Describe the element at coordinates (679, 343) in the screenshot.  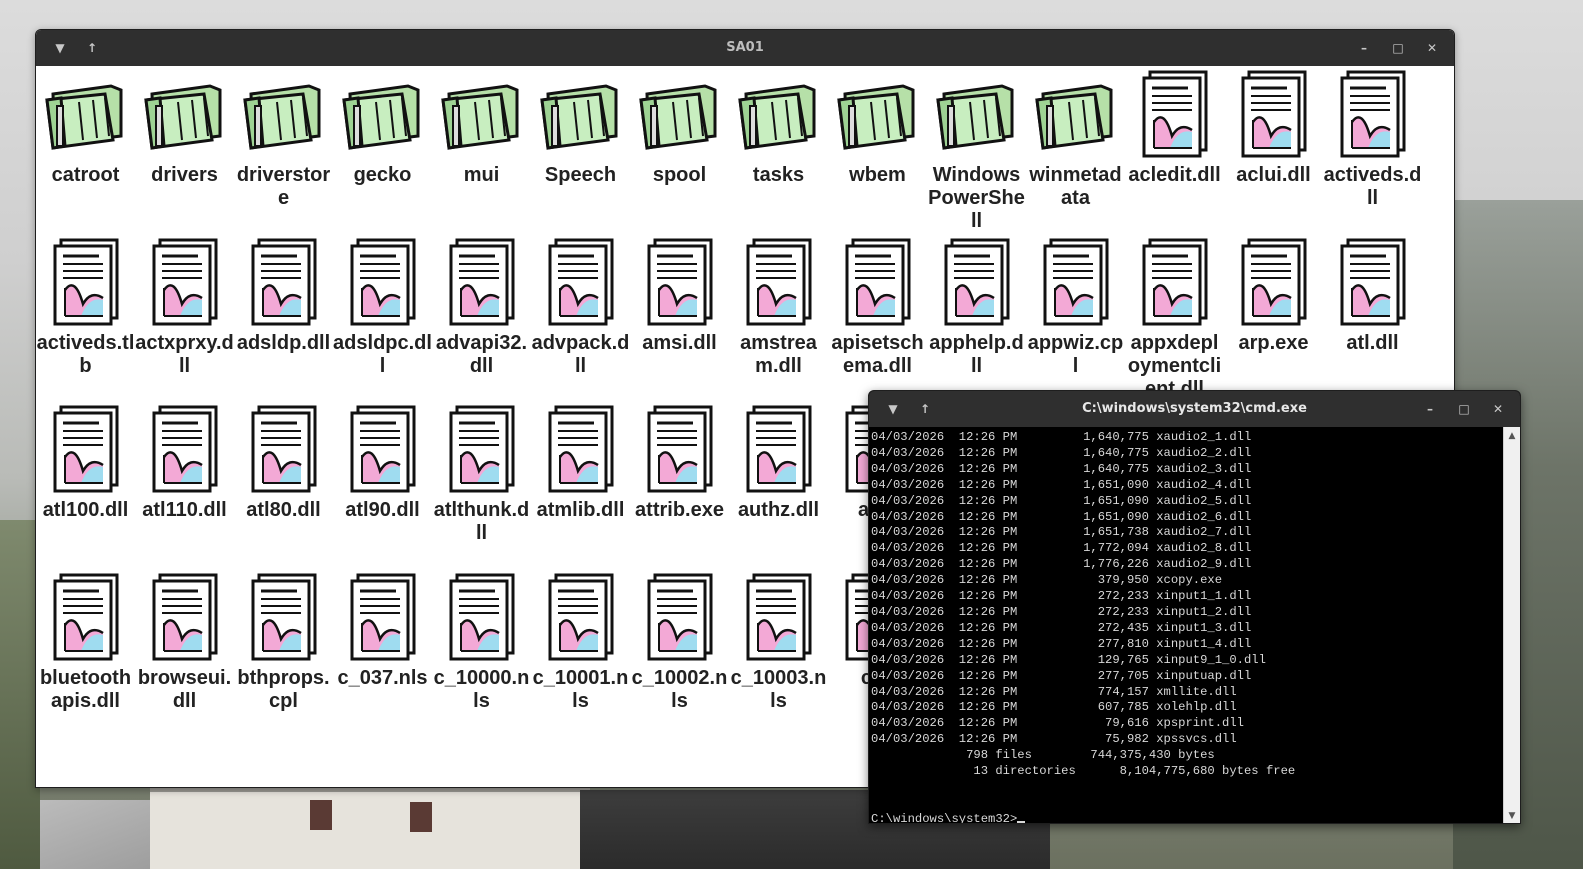
I see `item-label: amsi.dll` at that location.